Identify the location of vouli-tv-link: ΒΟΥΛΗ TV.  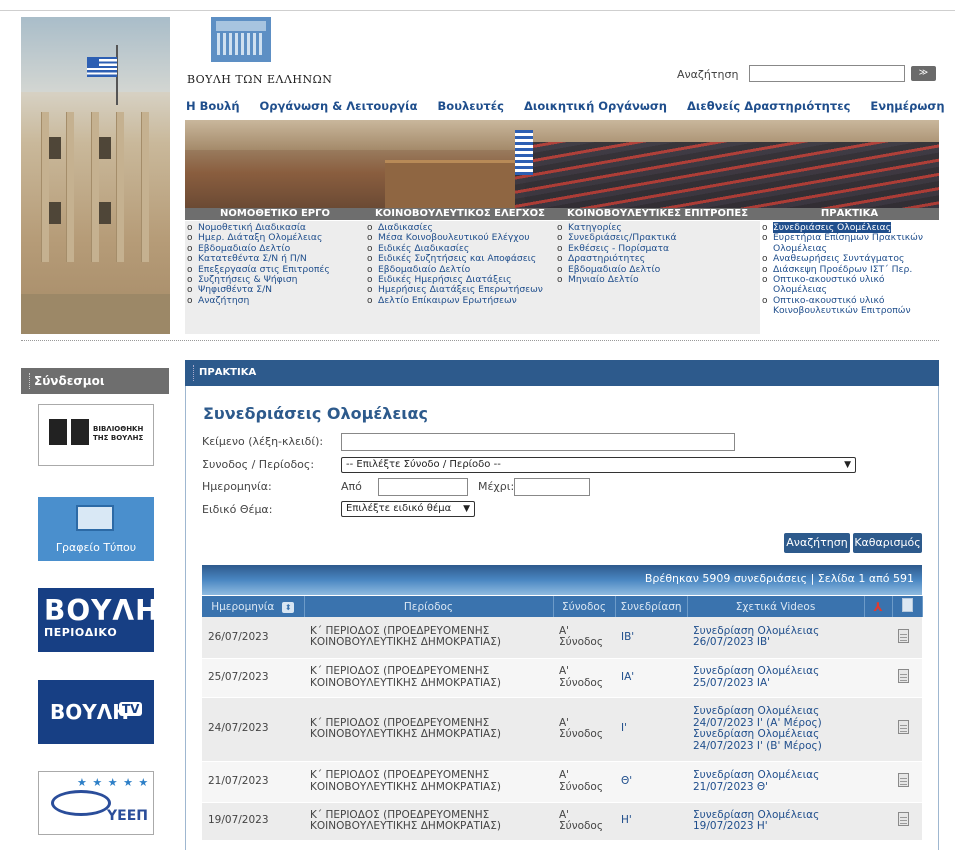
(96, 712).